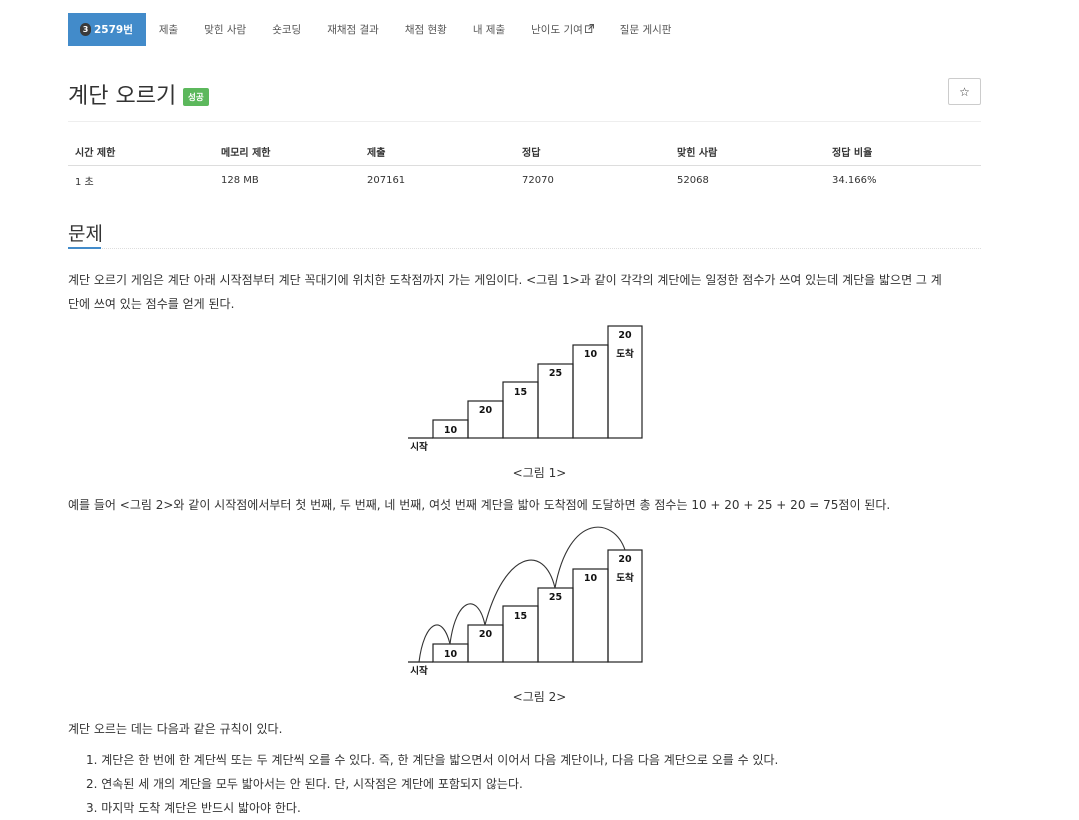  I want to click on tab-solved-users: 맞힌 사람, so click(225, 29).